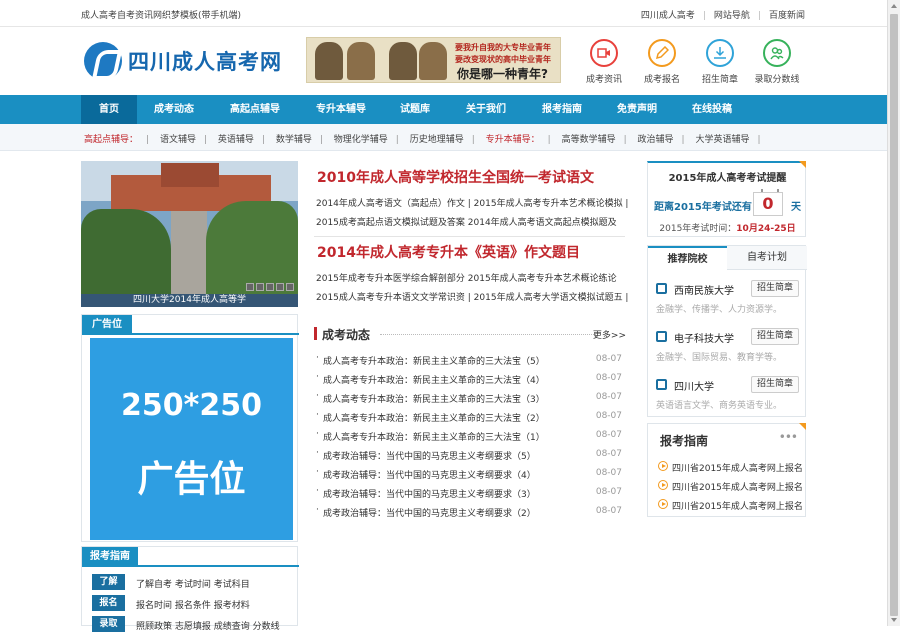 The width and height of the screenshot is (900, 633). What do you see at coordinates (189, 300) in the screenshot?
I see `slideshow-caption: 四川大学2014年成人高等学` at bounding box center [189, 300].